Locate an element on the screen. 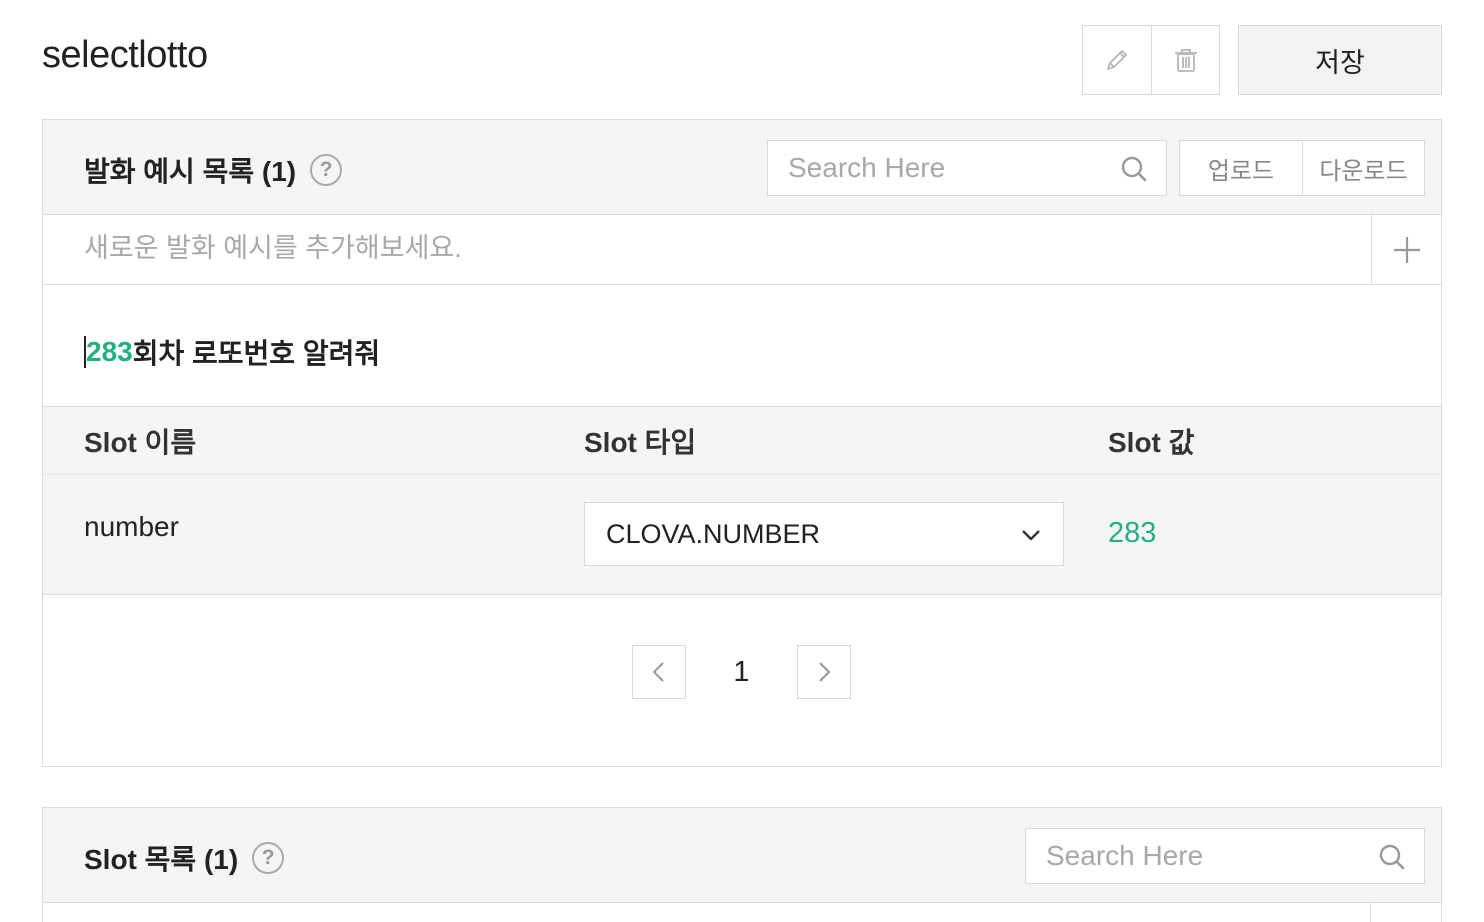  slot-type-select: CLOVA.NUMBER is located at coordinates (824, 534).